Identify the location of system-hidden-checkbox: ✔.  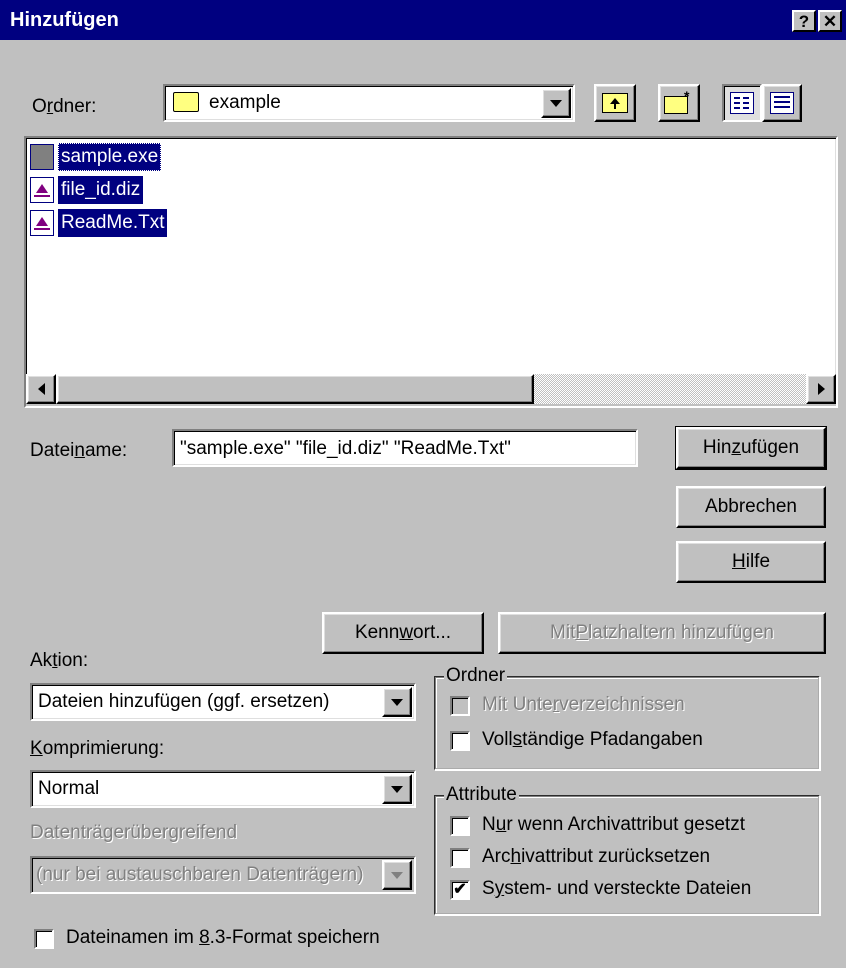
(460, 890).